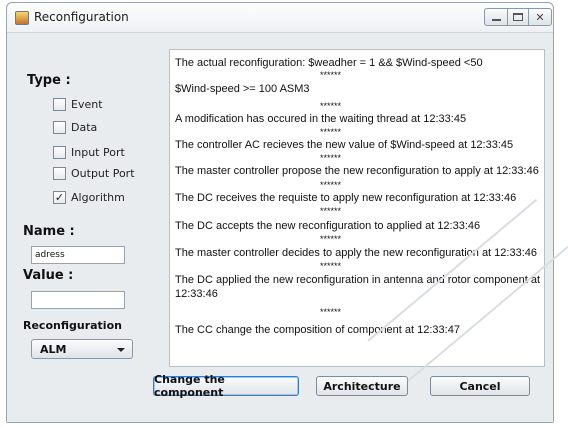 The height and width of the screenshot is (427, 568). I want to click on checkbox-input-port: Input Port, so click(89, 152).